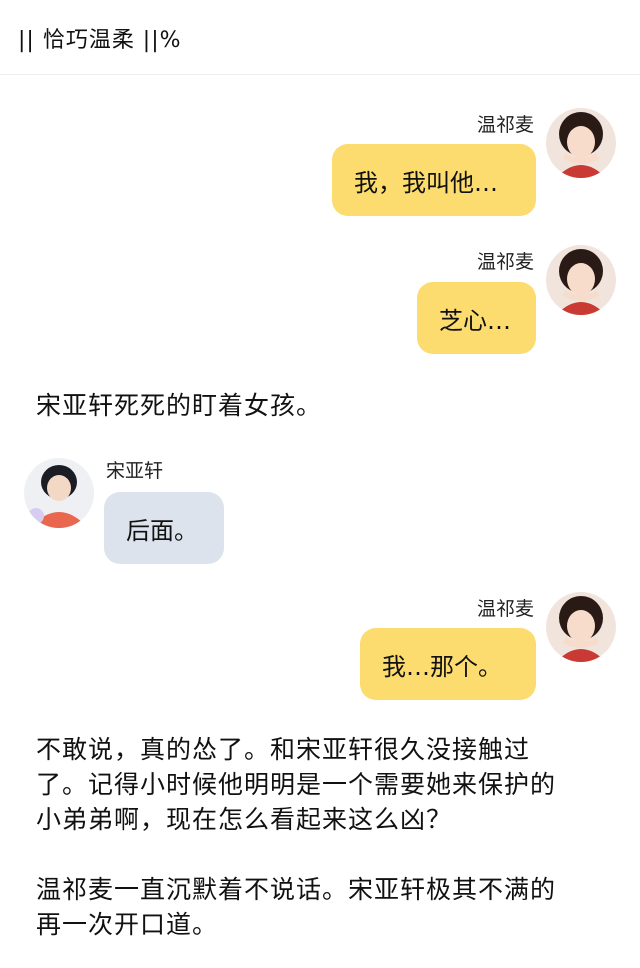 Image resolution: width=640 pixels, height=968 pixels. Describe the element at coordinates (59, 493) in the screenshot. I see `avatar-boy` at that location.